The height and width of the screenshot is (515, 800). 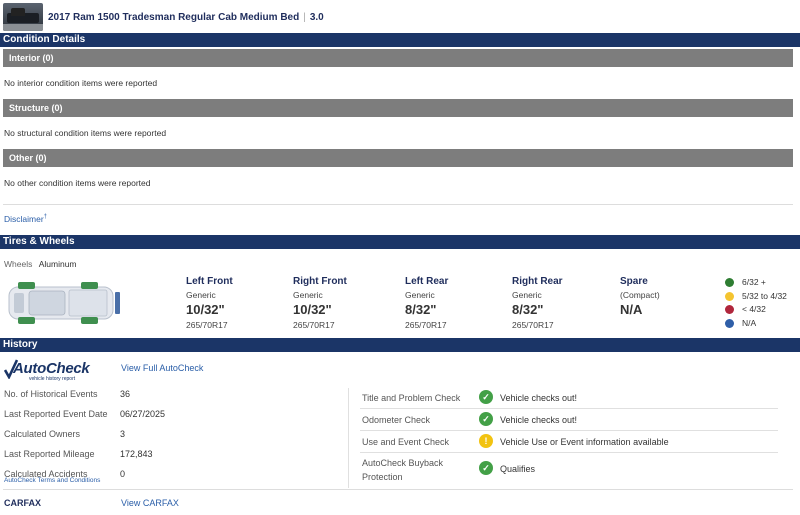 I want to click on view-carfax-link: View CARFAX, so click(x=150, y=503).